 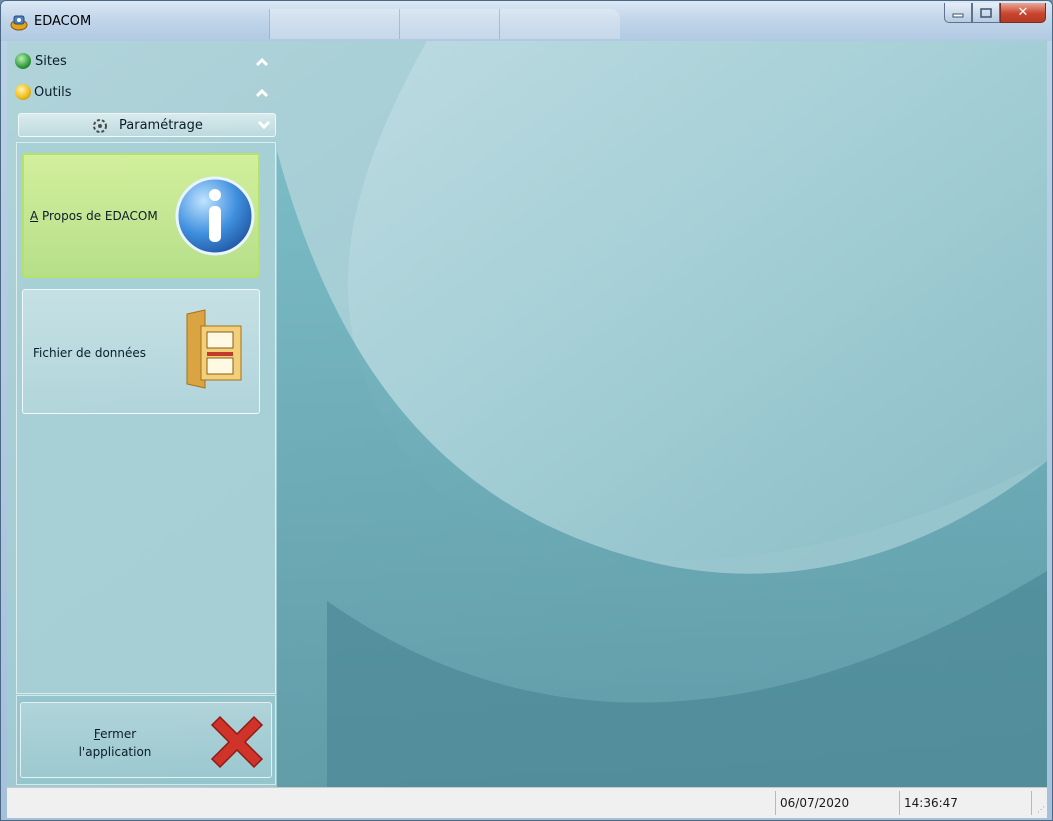 I want to click on sidebar-section-outils: Outils, so click(x=144, y=93).